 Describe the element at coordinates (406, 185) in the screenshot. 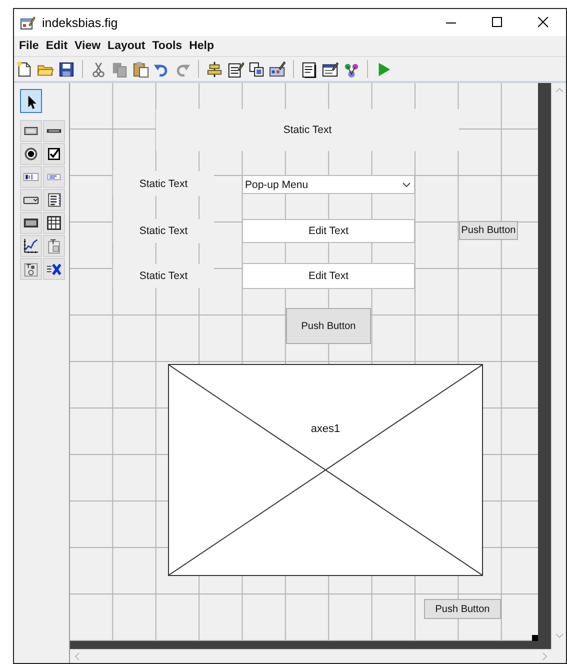

I see `chevron-icon` at that location.